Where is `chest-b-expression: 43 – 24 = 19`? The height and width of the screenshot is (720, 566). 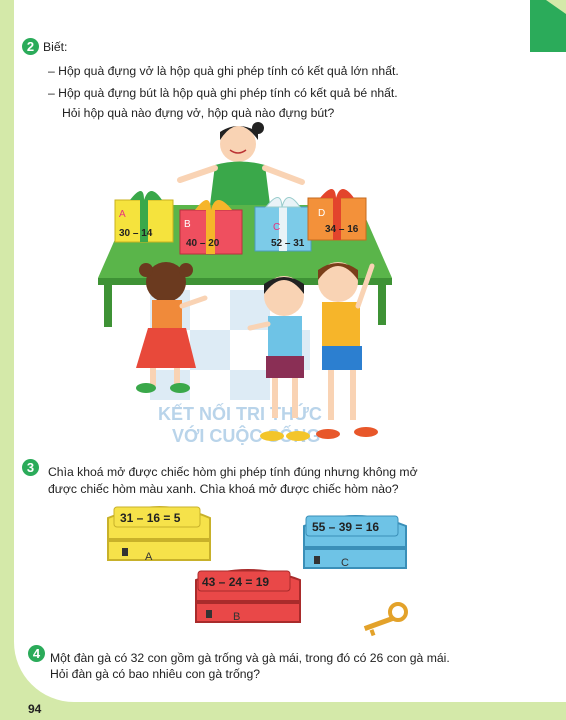
chest-b-expression: 43 – 24 = 19 is located at coordinates (235, 582).